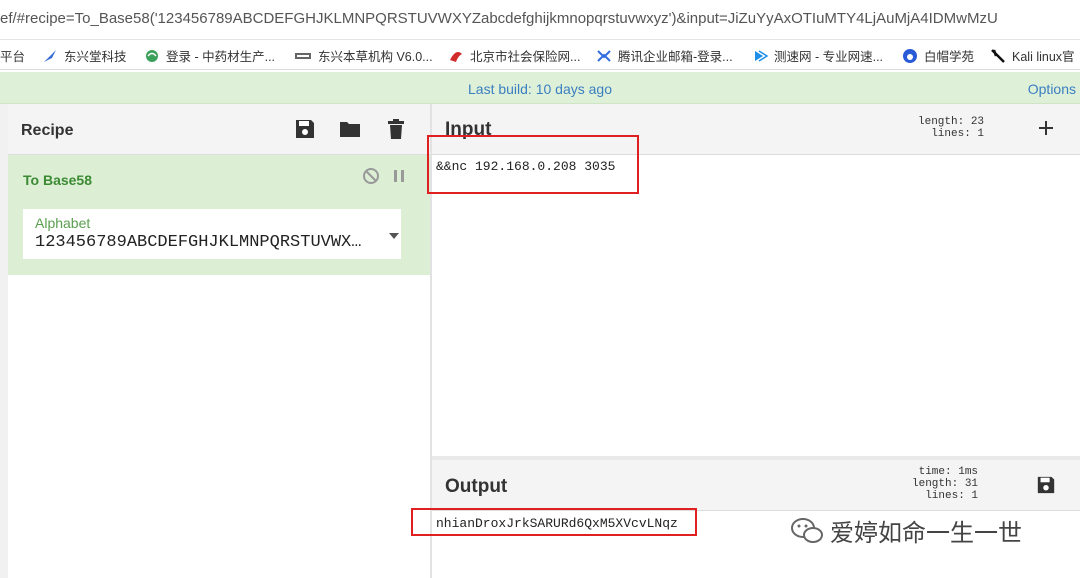  I want to click on save-icon, so click(305, 129).